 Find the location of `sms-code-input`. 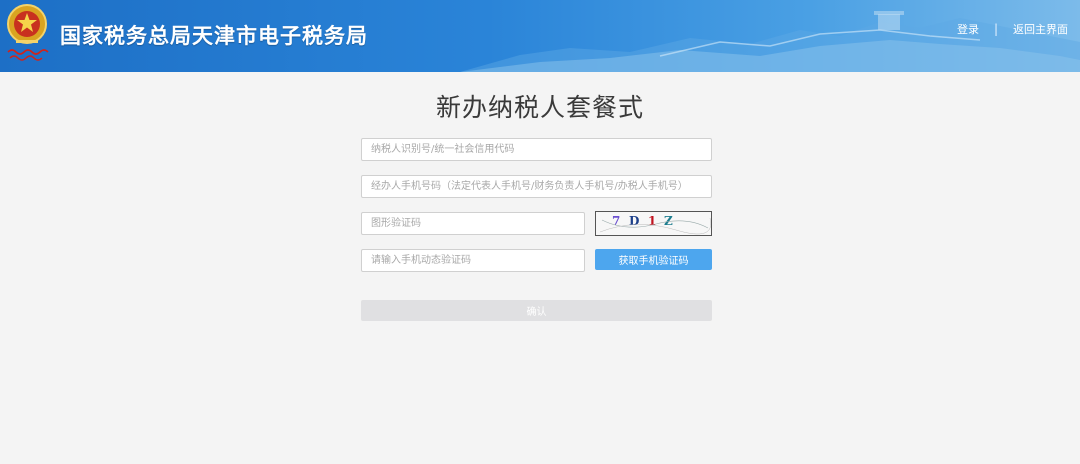

sms-code-input is located at coordinates (473, 260).